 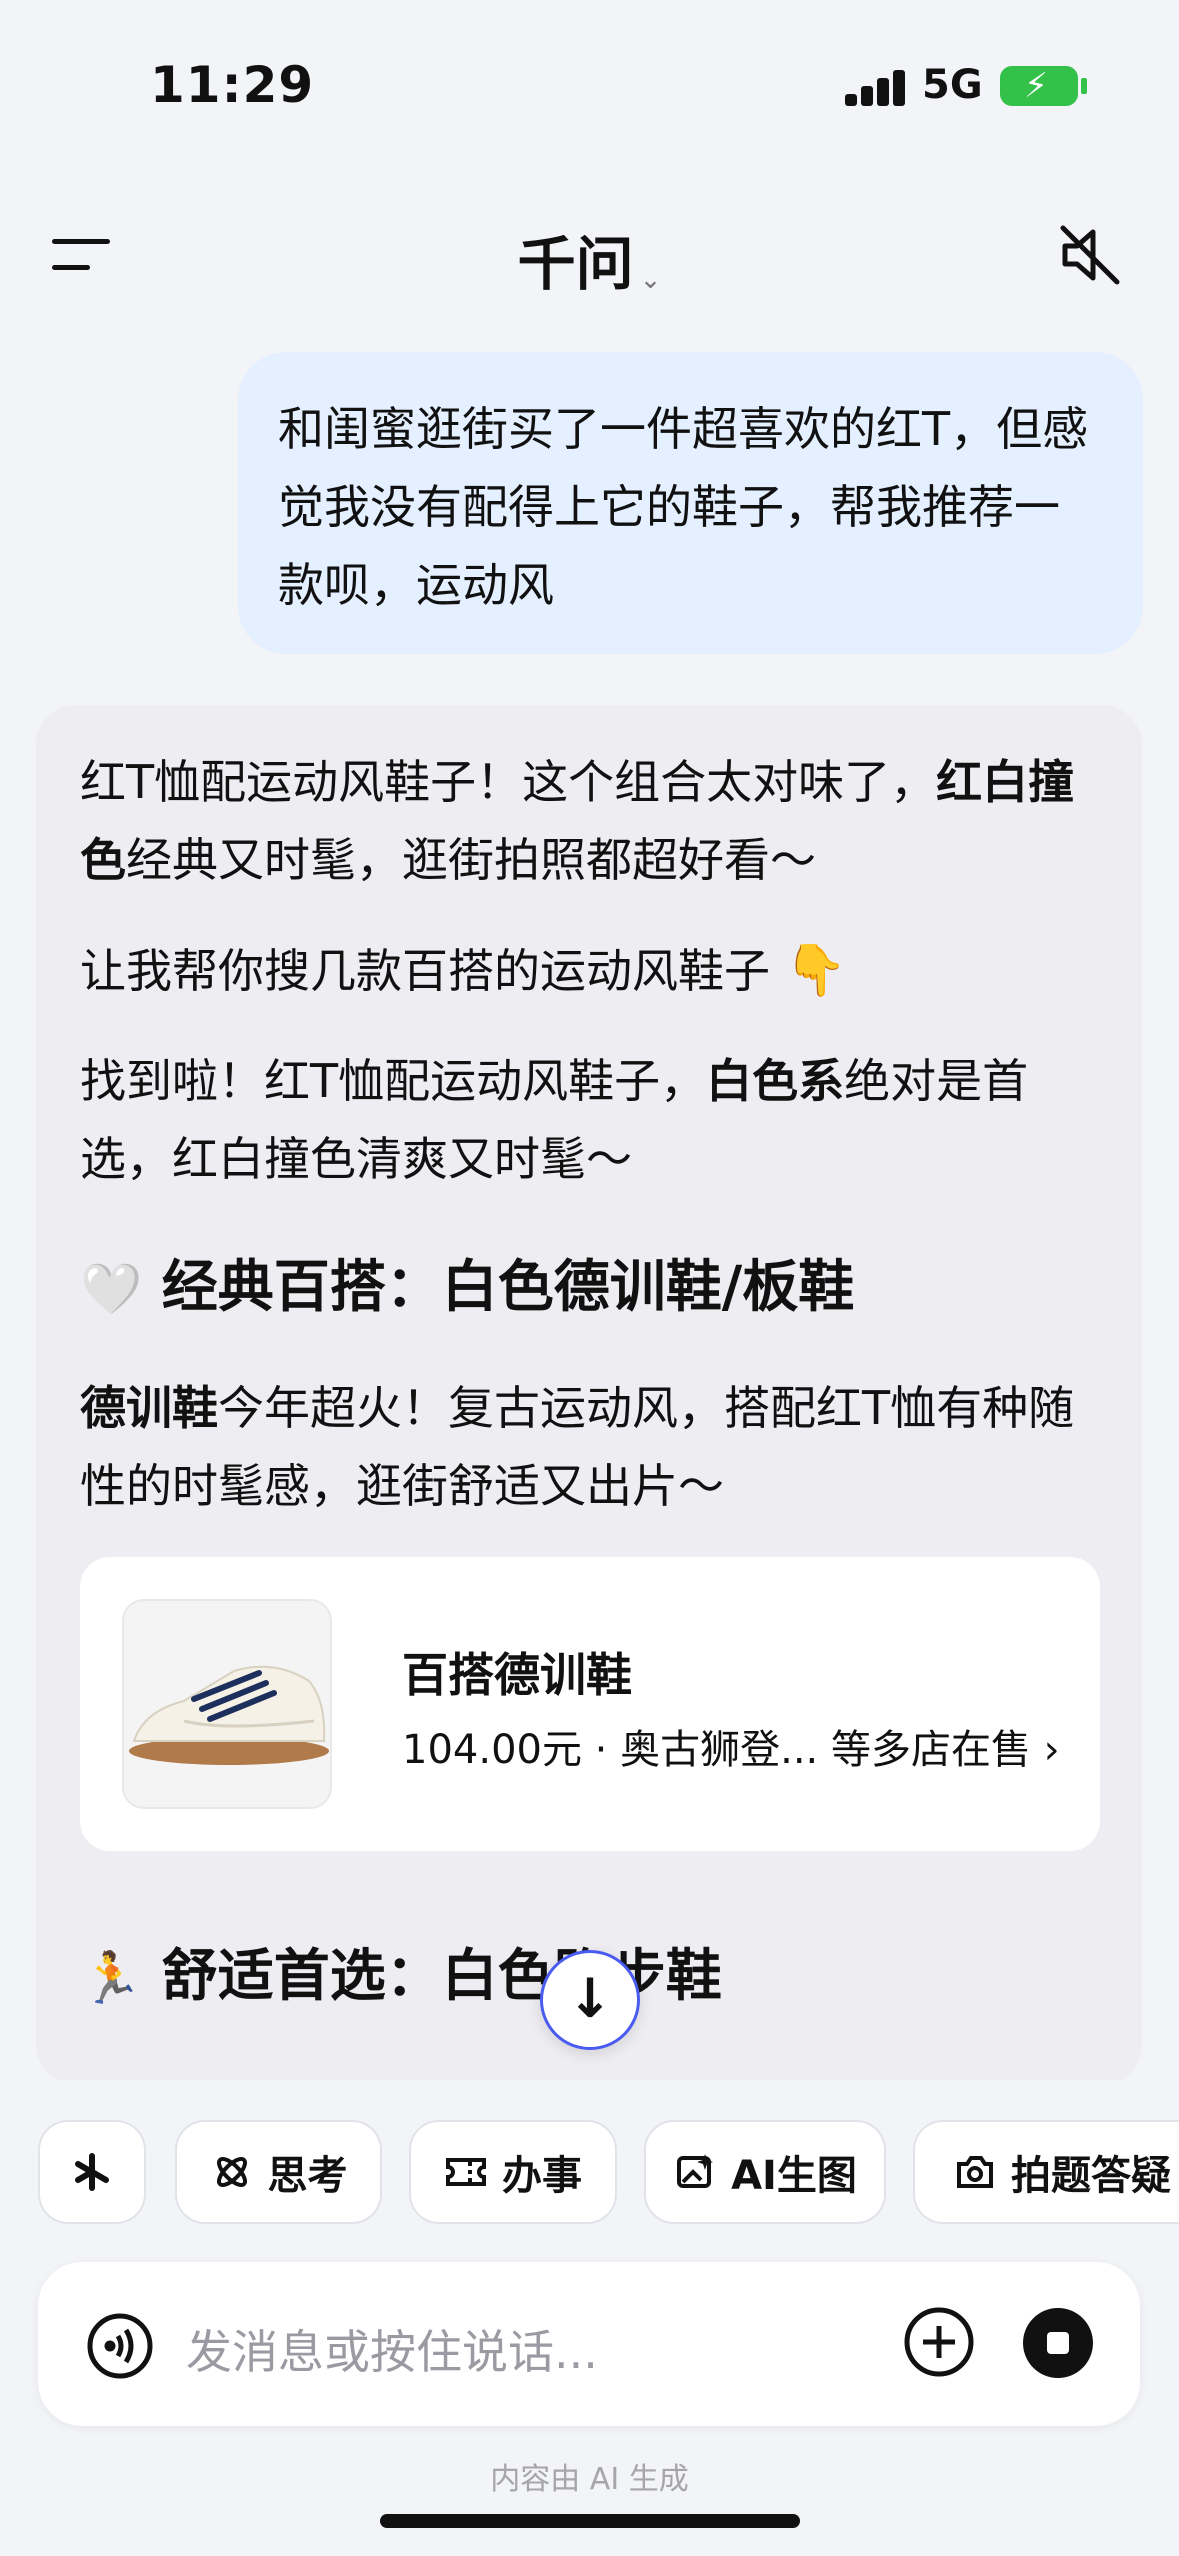 What do you see at coordinates (650, 279) in the screenshot?
I see `chevron-down-icon: ⌄` at bounding box center [650, 279].